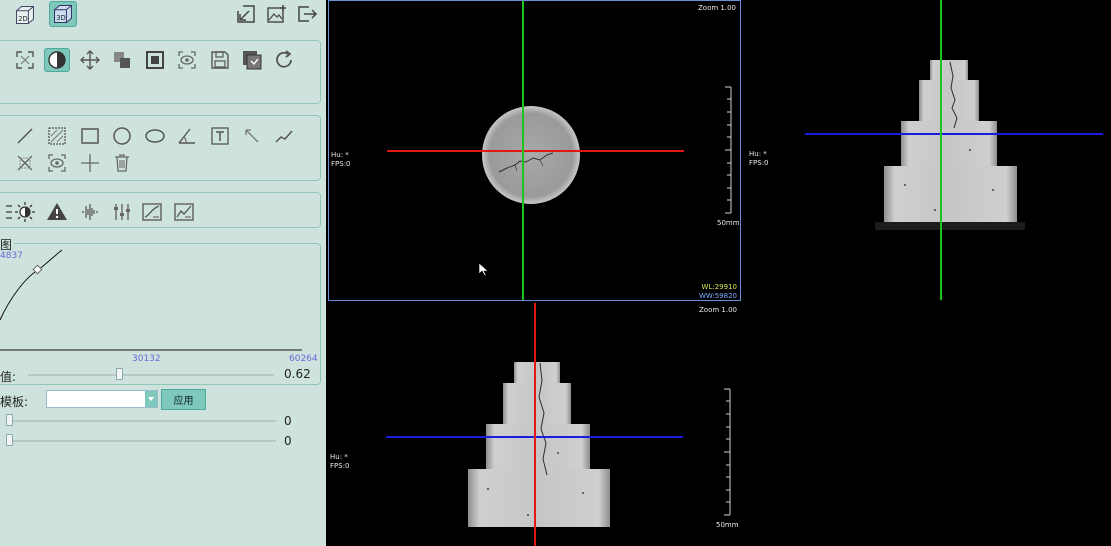 The width and height of the screenshot is (1111, 546). Describe the element at coordinates (152, 212) in the screenshot. I see `curve-chart-icon` at that location.